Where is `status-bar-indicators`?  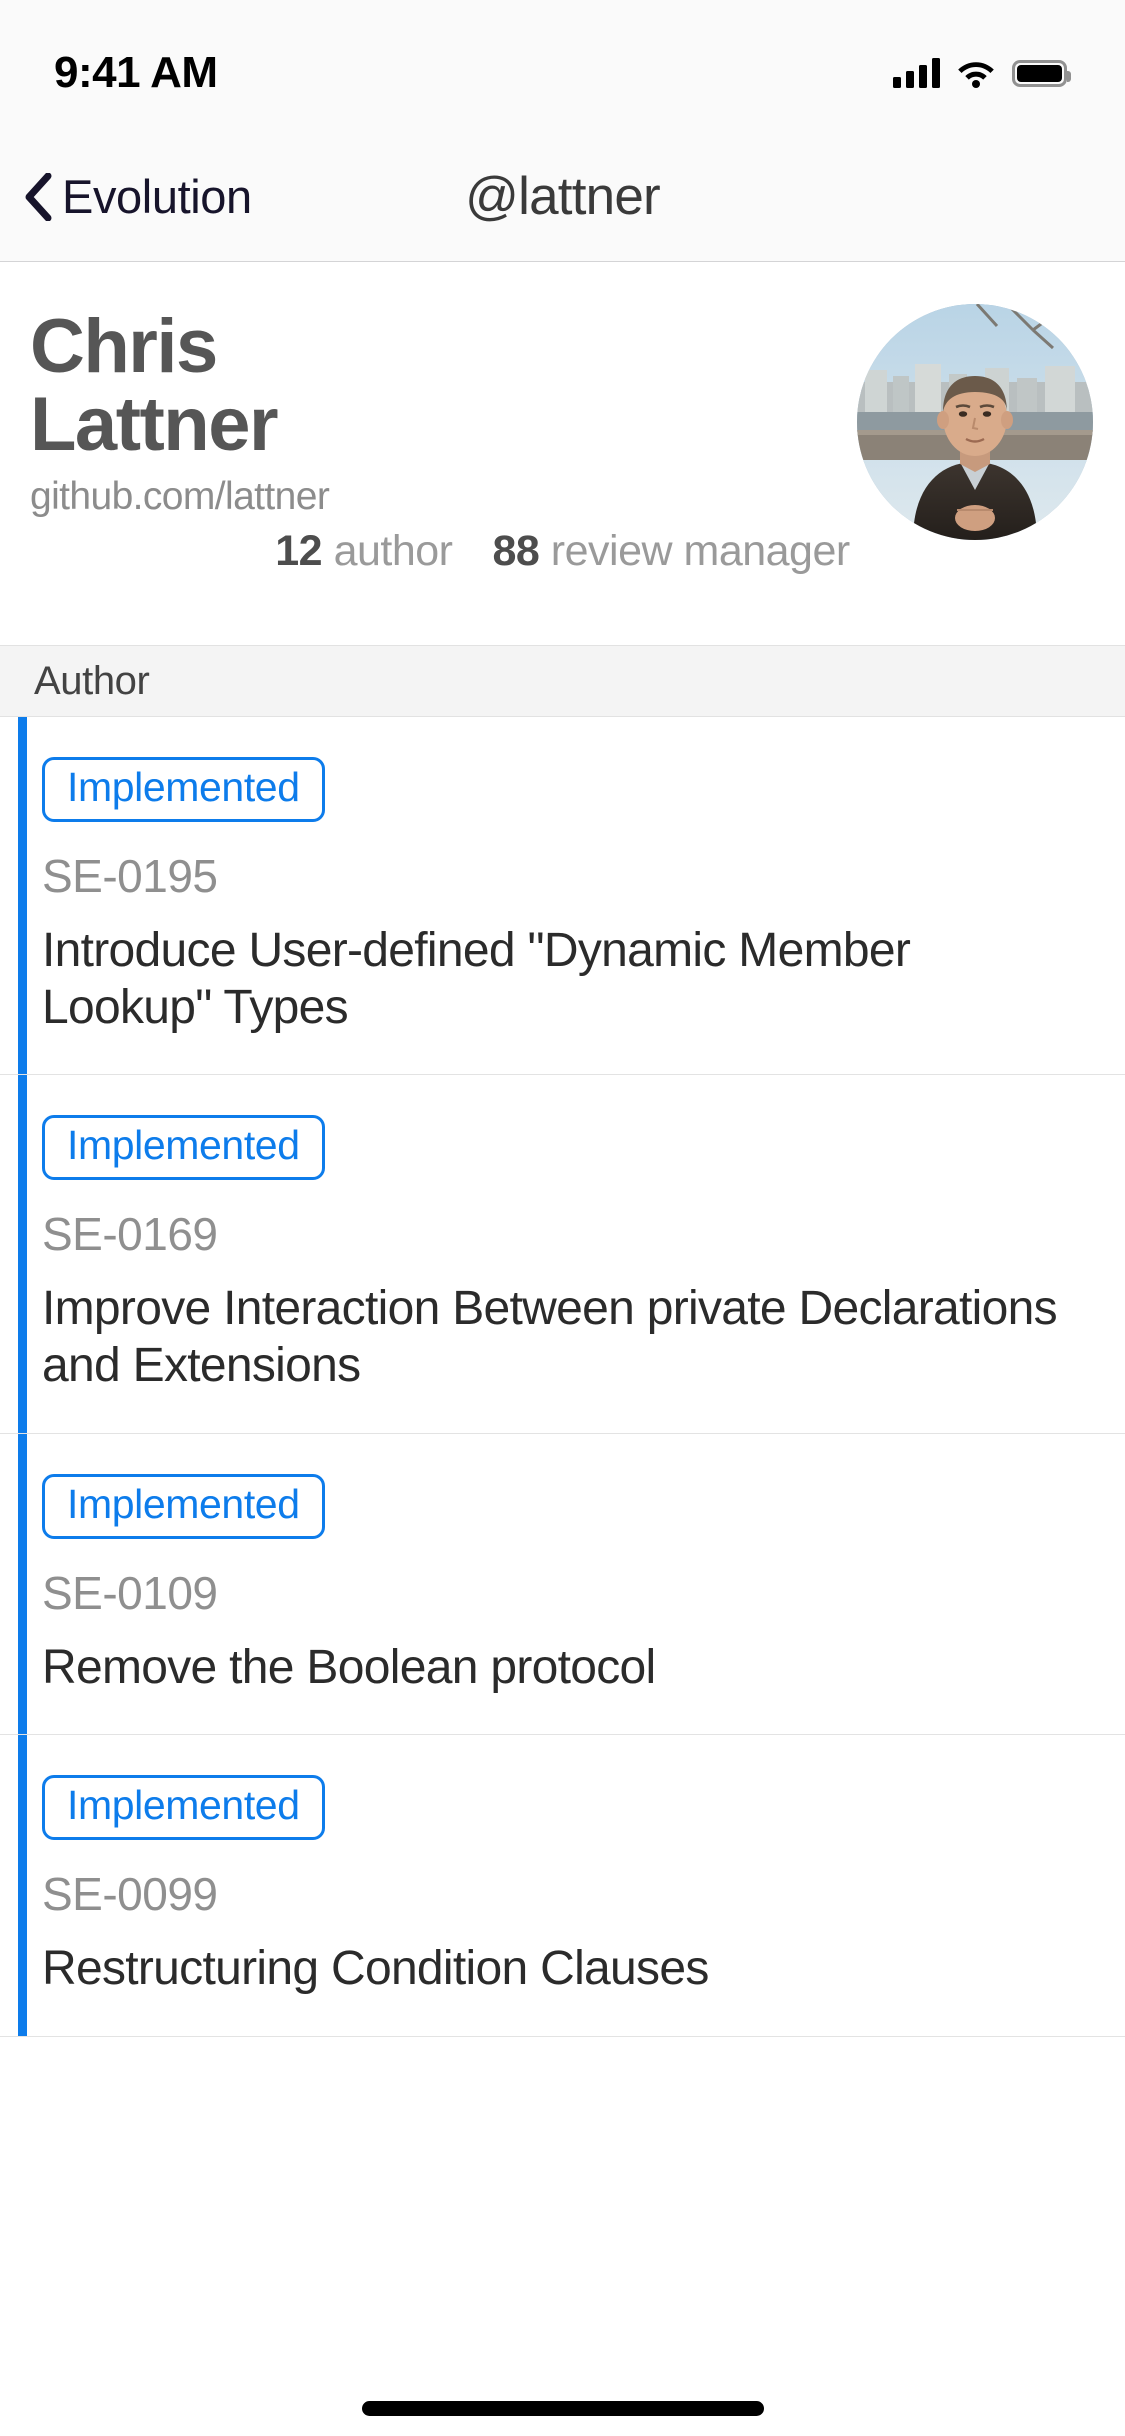
status-bar-indicators is located at coordinates (982, 73).